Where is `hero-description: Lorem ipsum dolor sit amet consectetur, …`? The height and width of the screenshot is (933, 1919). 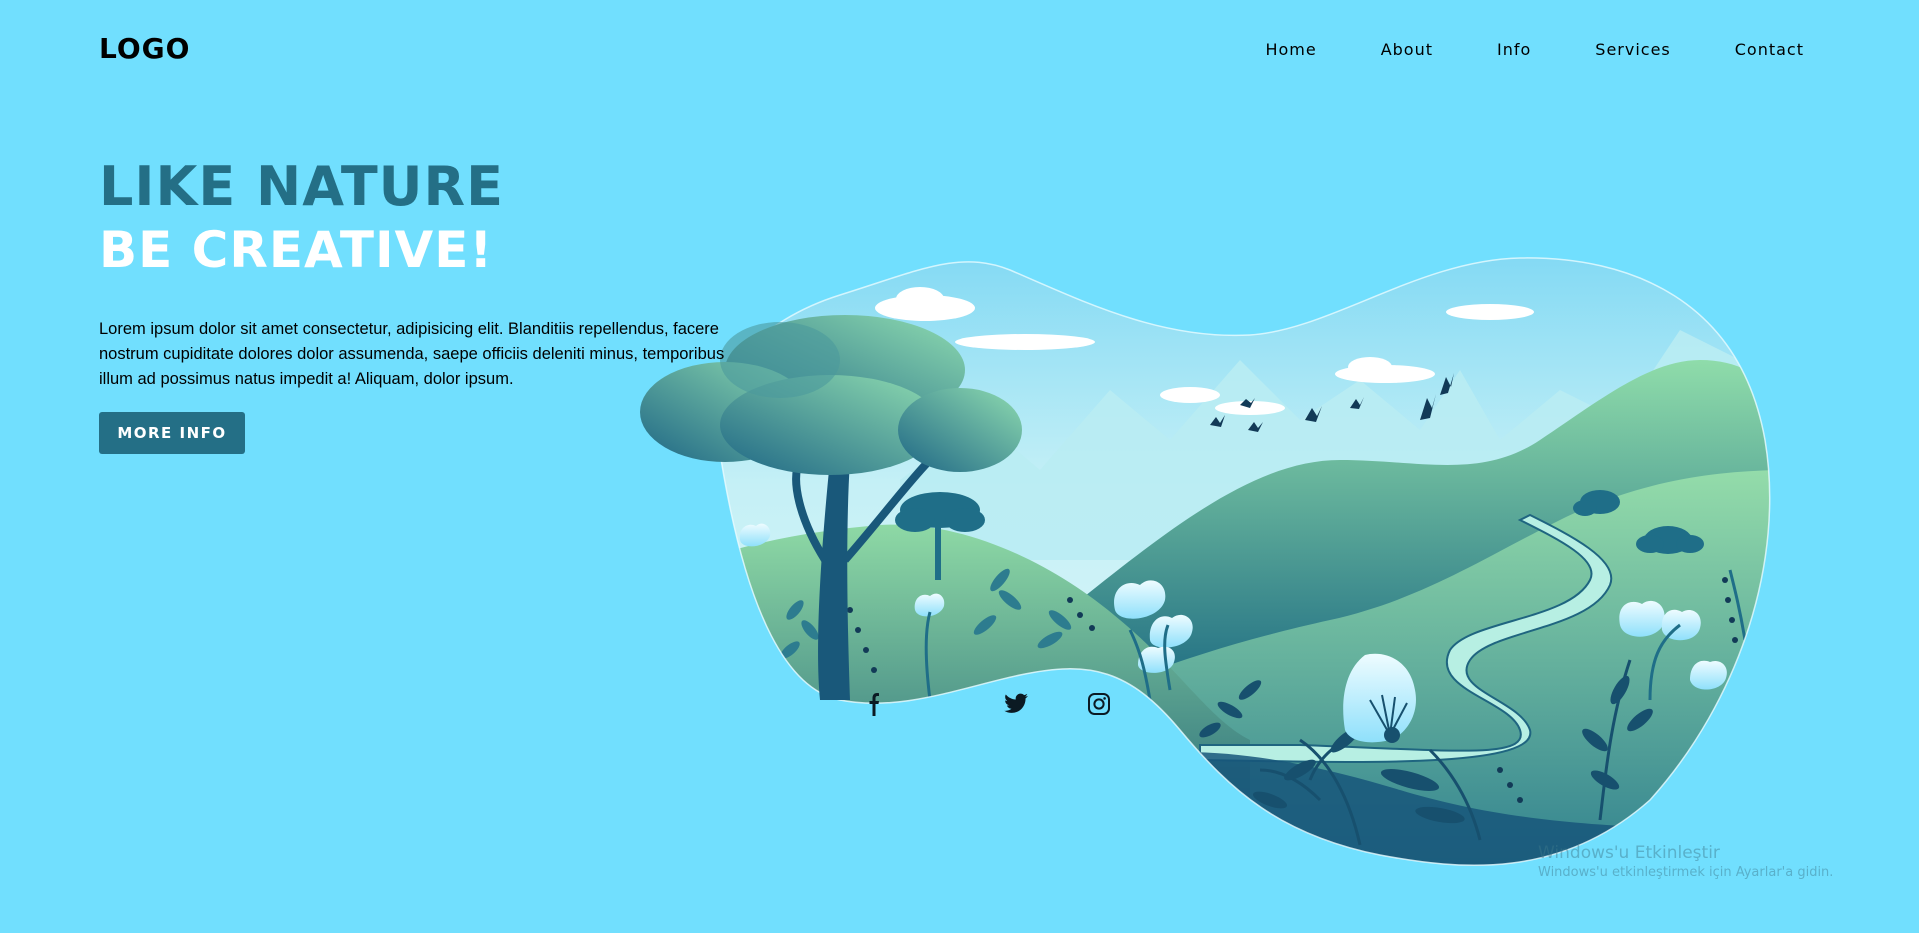
hero-description: Lorem ipsum dolor sit amet consectetur, … is located at coordinates (412, 354).